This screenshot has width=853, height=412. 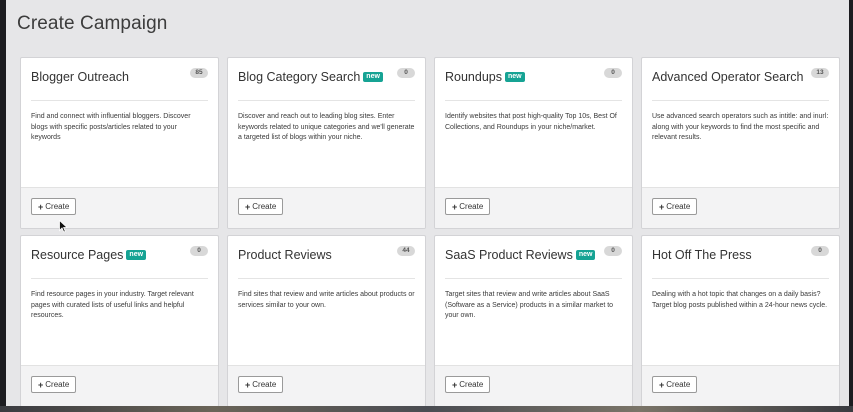 I want to click on create-button-advanced-operator-search: + Create, so click(x=675, y=206).